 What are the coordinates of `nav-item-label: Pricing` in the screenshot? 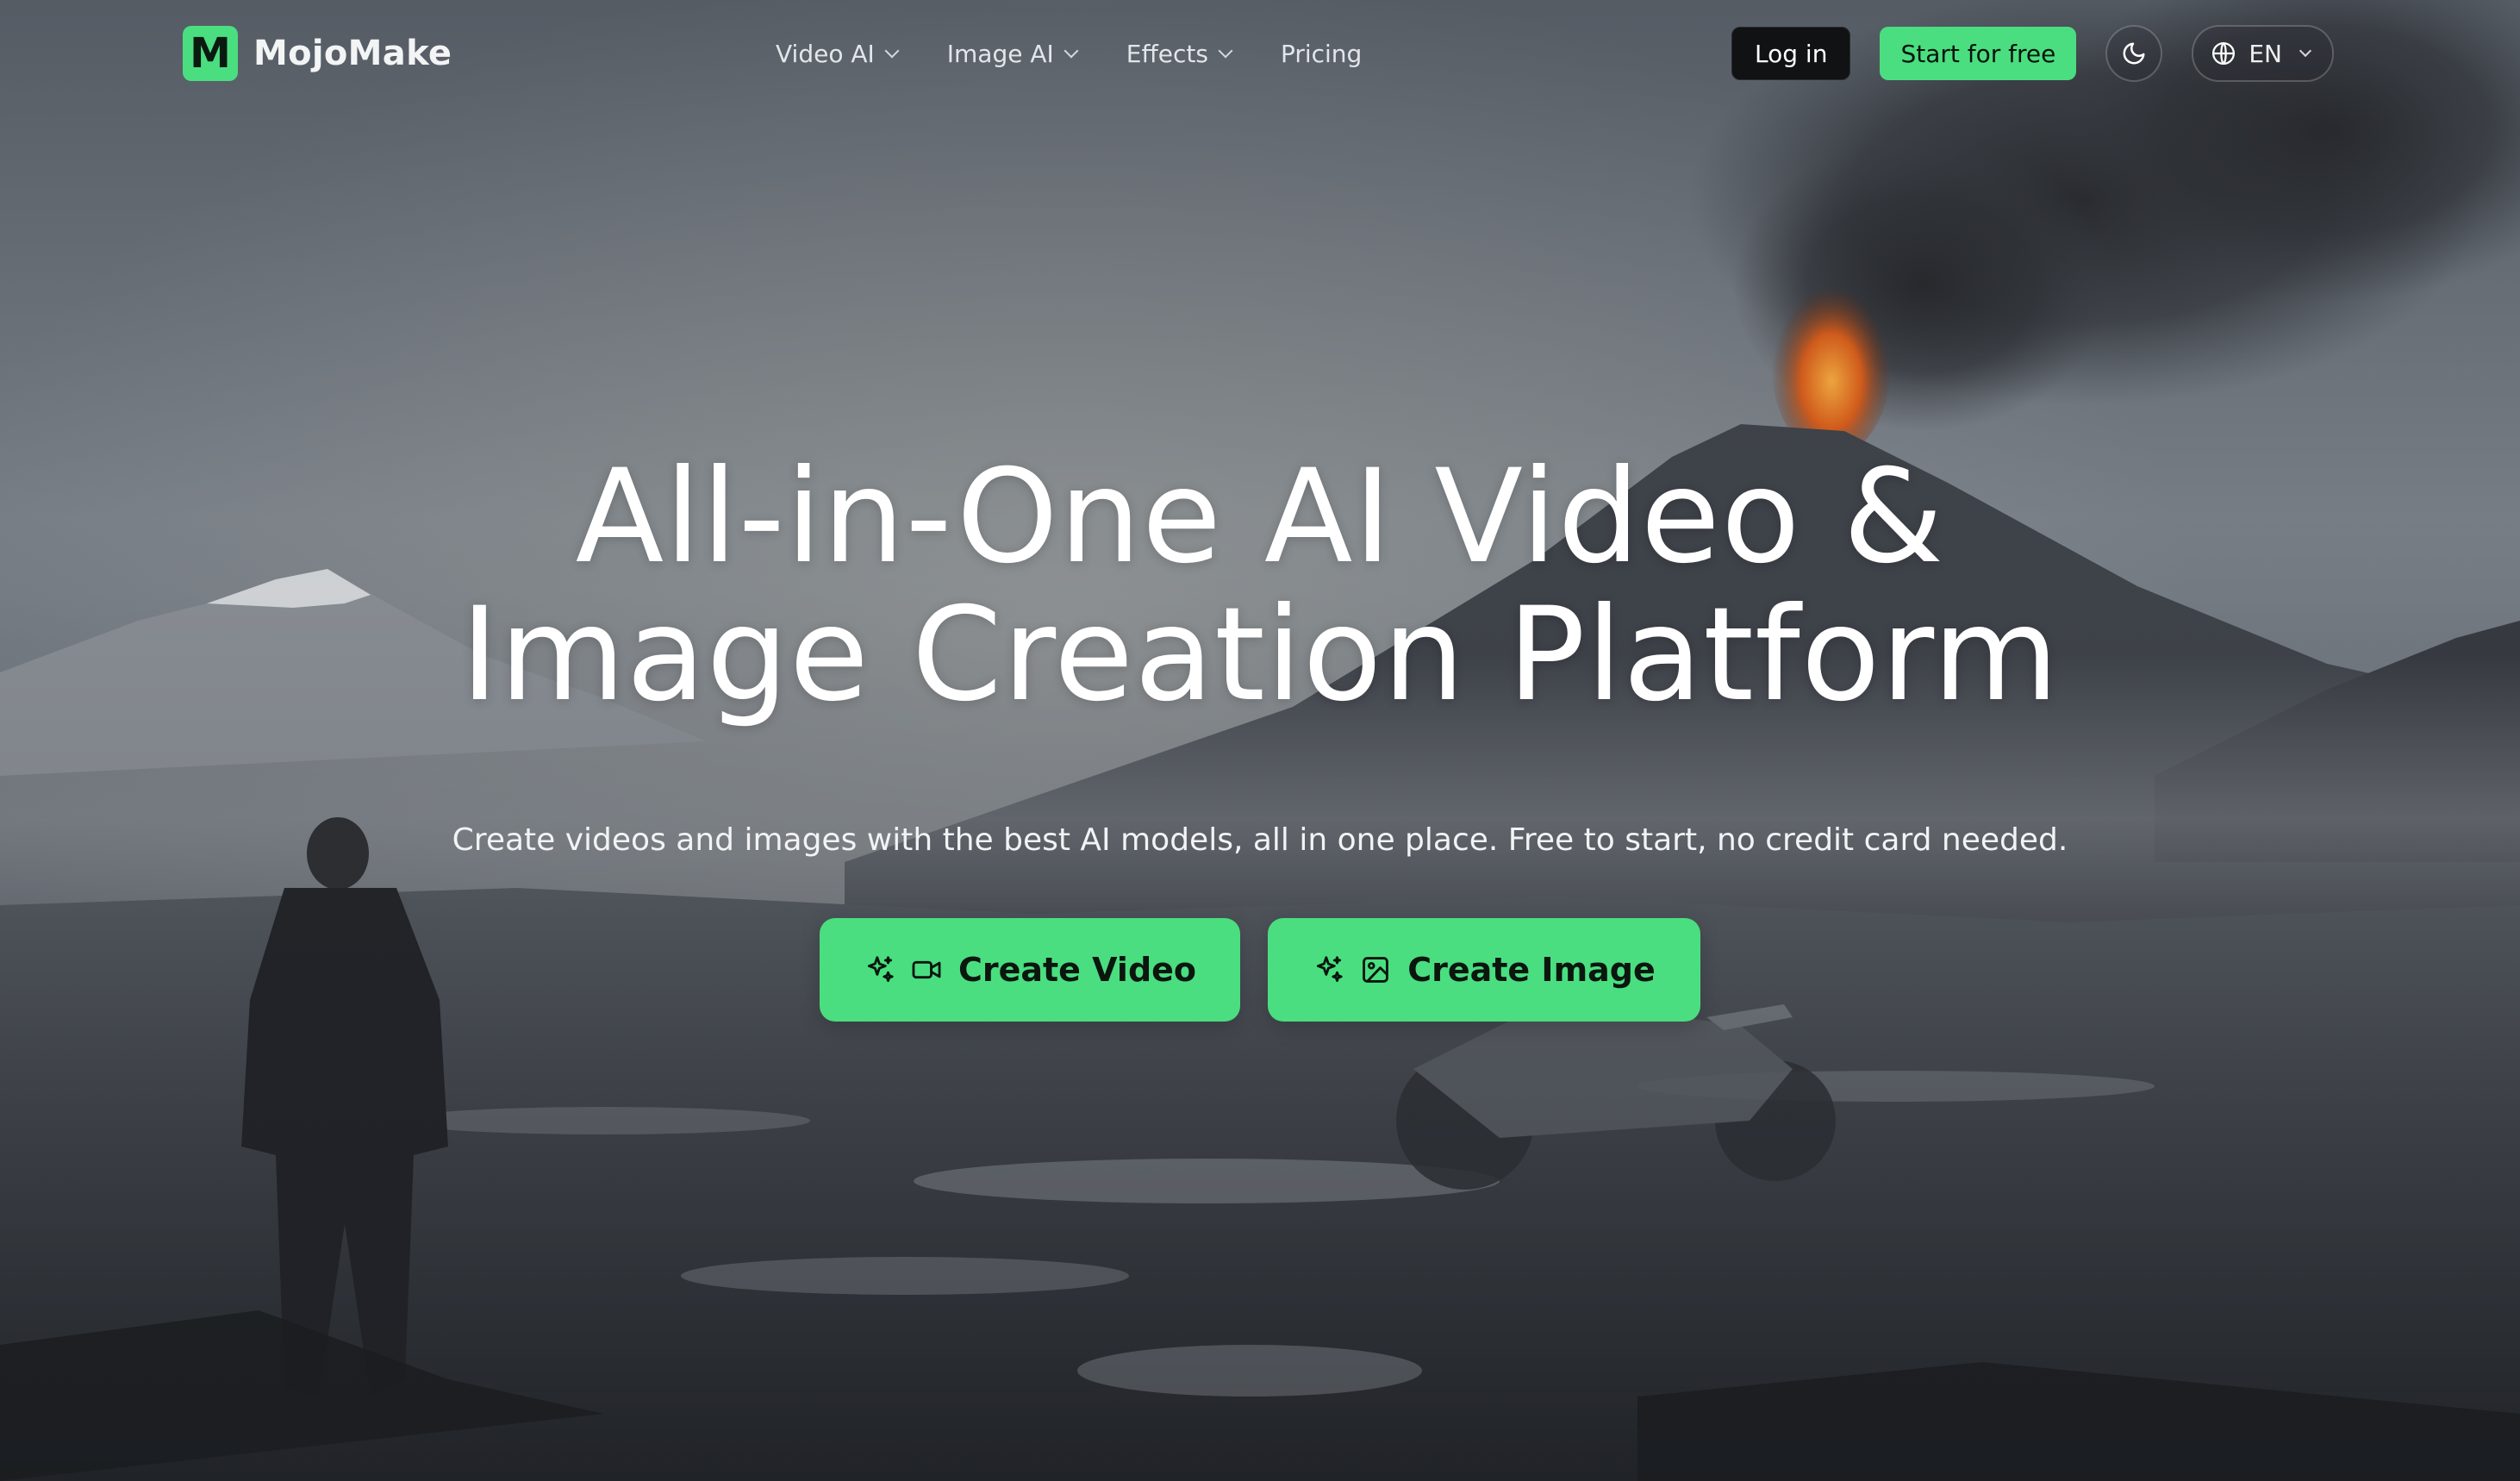 It's located at (1322, 53).